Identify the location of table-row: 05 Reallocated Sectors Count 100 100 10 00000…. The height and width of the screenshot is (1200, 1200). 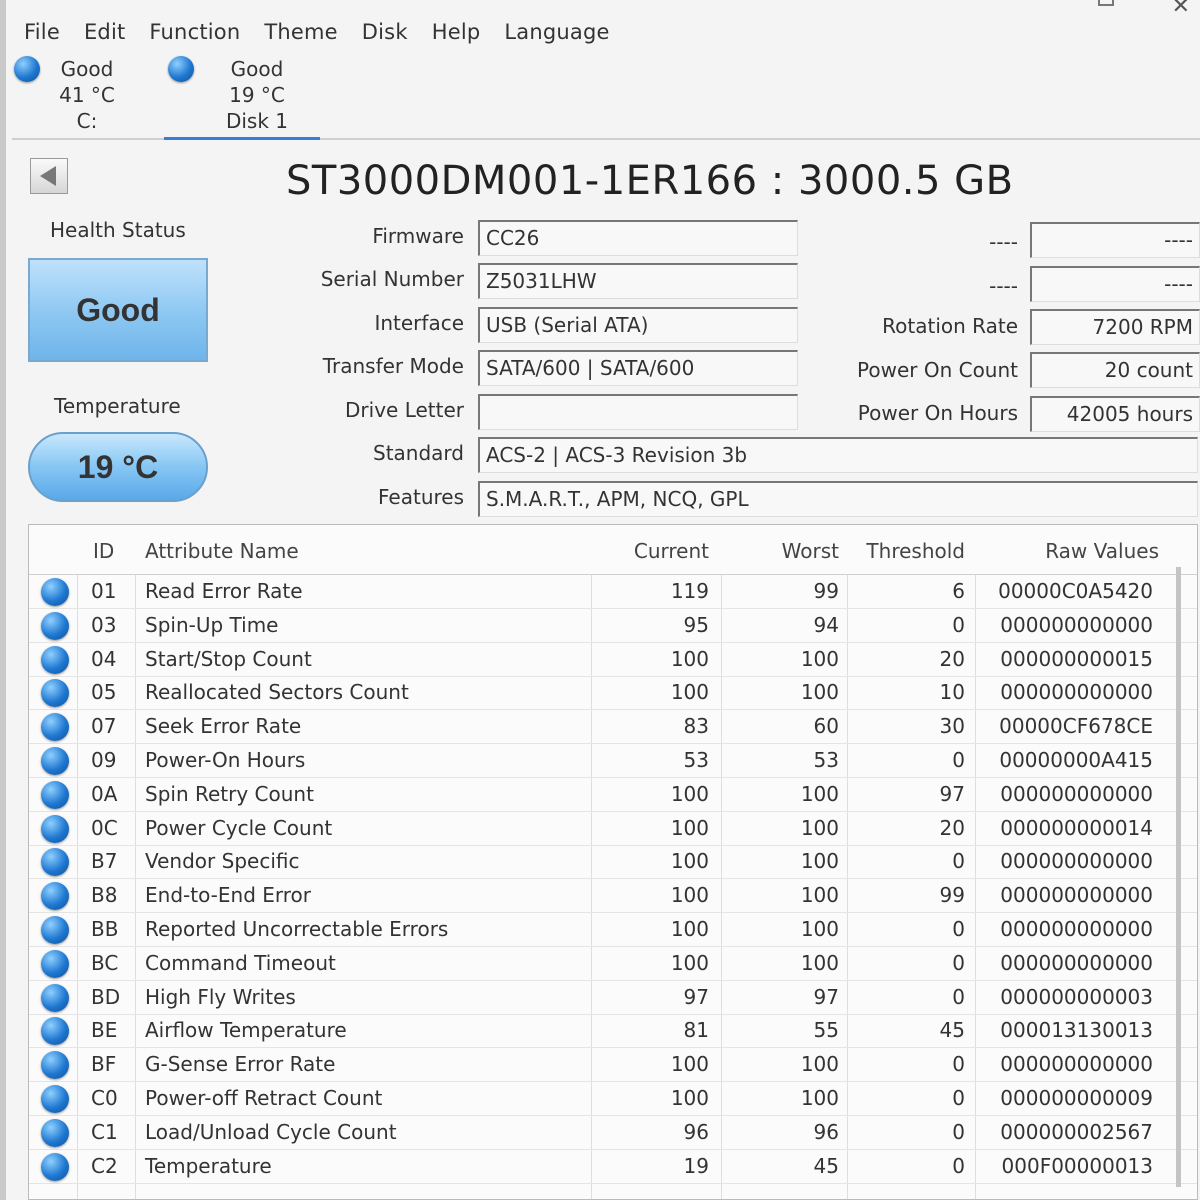
(613, 693).